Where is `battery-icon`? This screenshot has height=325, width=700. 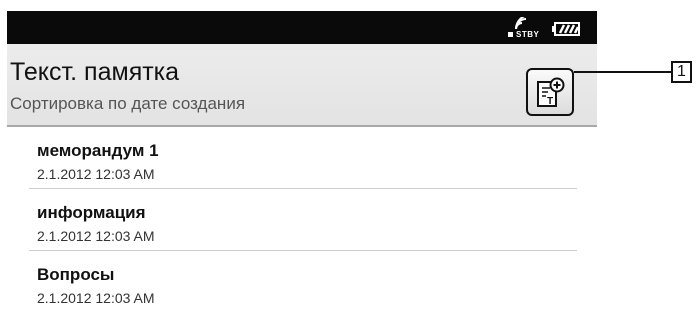 battery-icon is located at coordinates (566, 29).